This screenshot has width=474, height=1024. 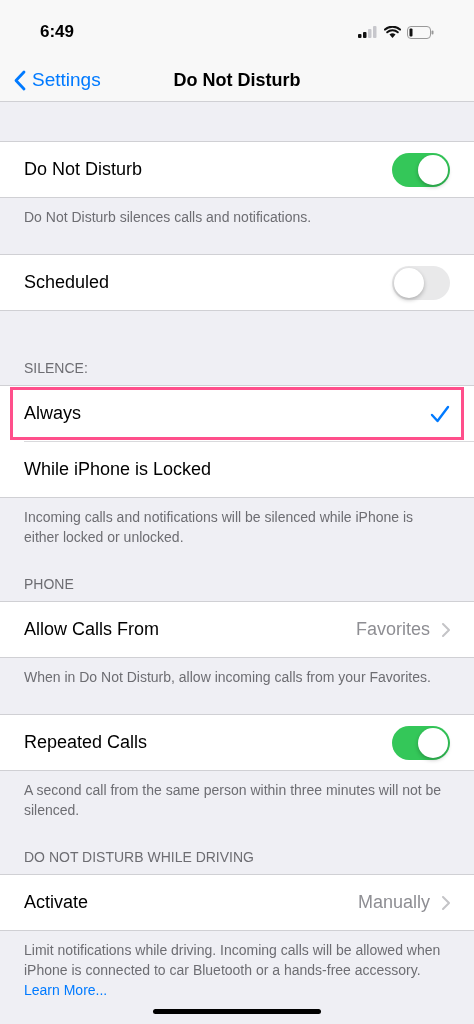 What do you see at coordinates (237, 282) in the screenshot?
I see `settings-row: Scheduled` at bounding box center [237, 282].